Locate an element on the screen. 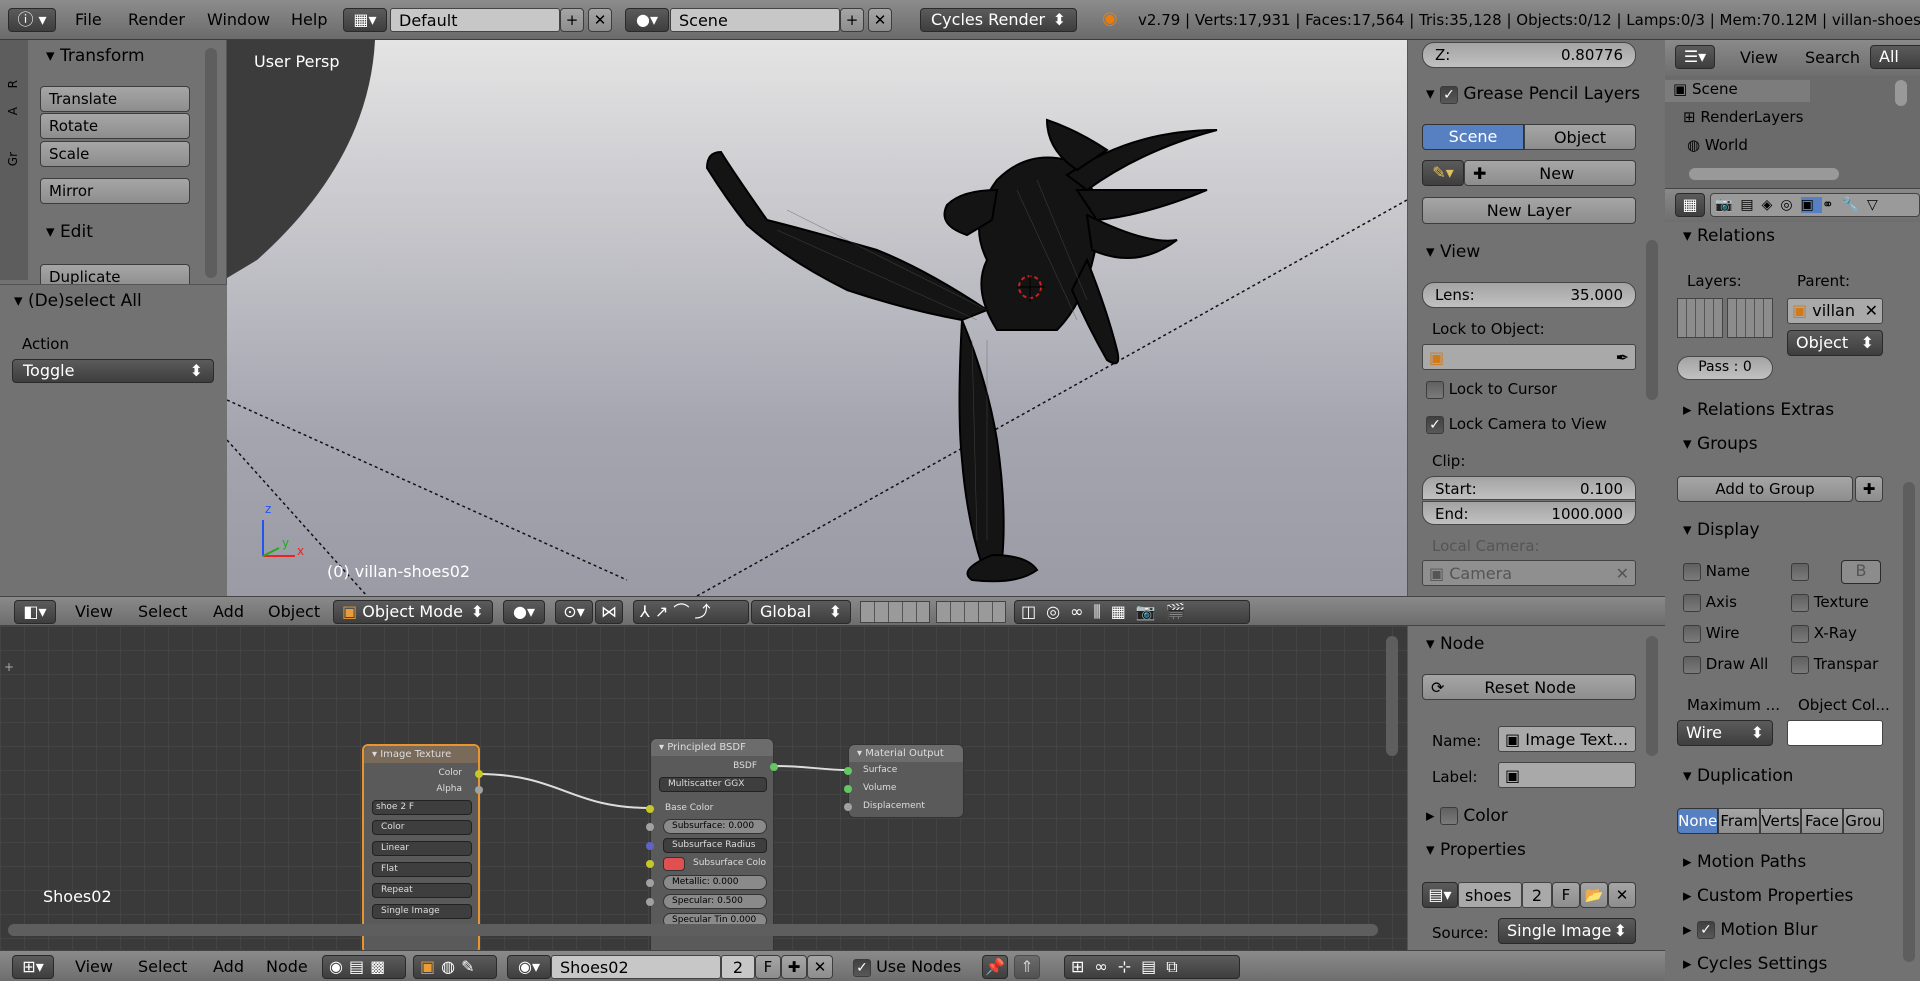 The width and height of the screenshot is (1920, 981). display-wire-row: Wire is located at coordinates (1711, 633).